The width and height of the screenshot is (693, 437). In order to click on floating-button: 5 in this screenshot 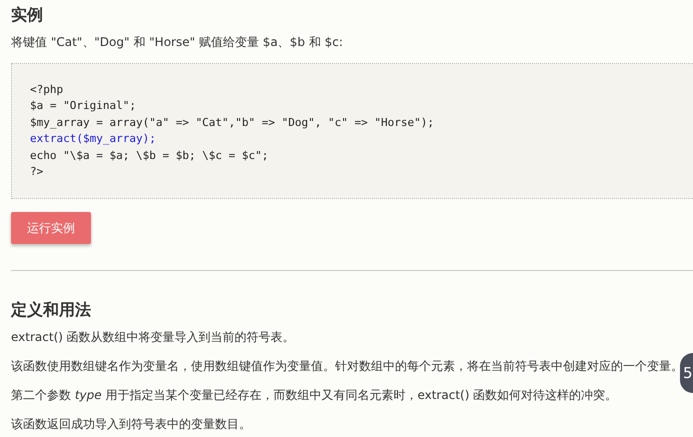, I will do `click(686, 373)`.